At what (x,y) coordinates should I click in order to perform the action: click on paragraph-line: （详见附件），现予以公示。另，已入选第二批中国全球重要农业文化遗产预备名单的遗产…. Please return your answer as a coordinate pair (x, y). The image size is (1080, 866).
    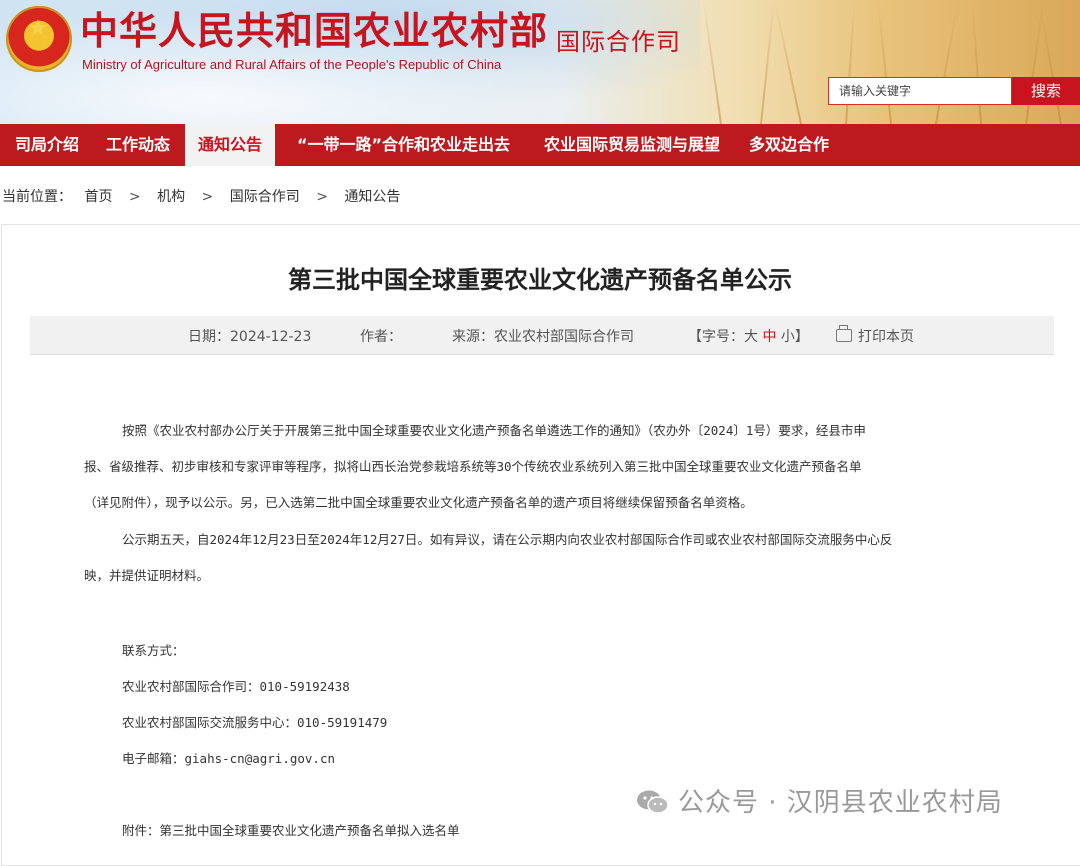
    Looking at the image, I should click on (418, 502).